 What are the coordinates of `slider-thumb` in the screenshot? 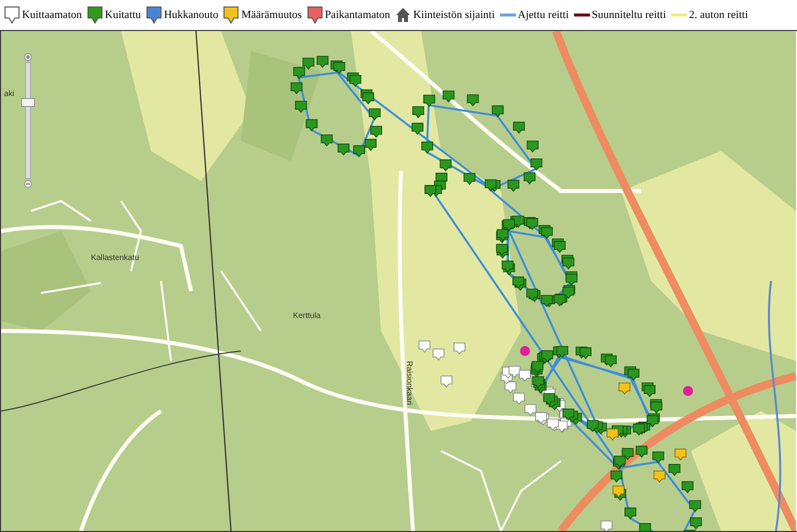 It's located at (28, 103).